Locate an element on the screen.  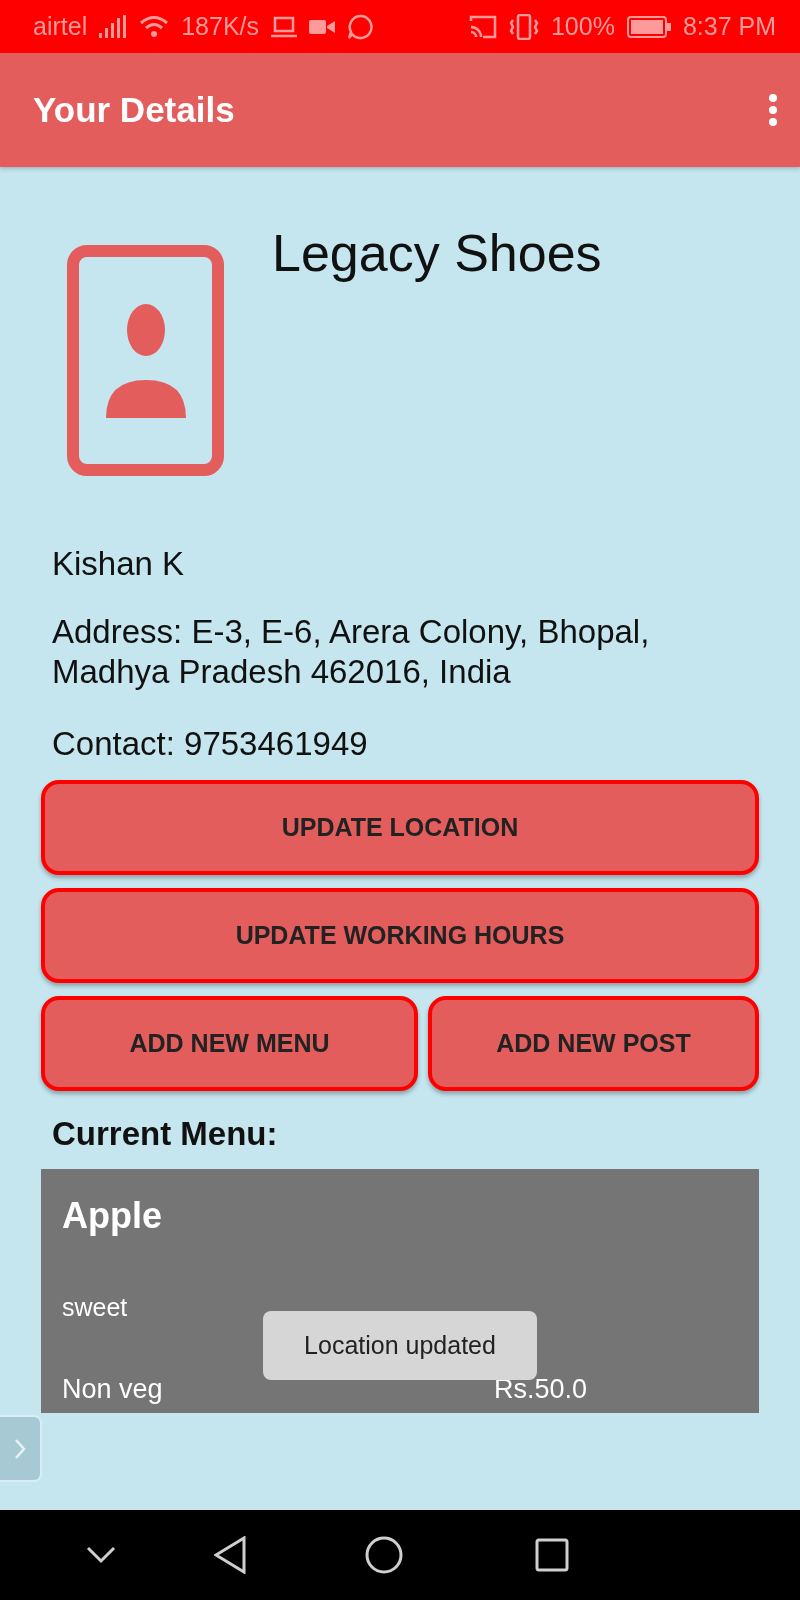
contact-number: Contact: 9753461949 is located at coordinates (210, 744).